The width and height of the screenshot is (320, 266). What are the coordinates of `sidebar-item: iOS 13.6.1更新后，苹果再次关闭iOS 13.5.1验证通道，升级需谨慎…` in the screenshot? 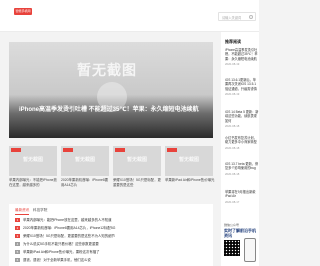 It's located at (242, 87).